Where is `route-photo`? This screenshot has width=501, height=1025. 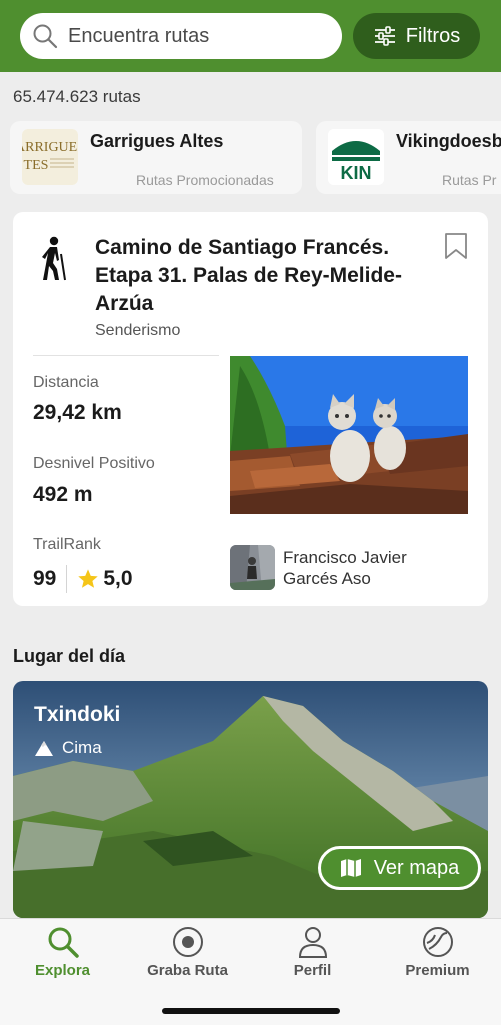
route-photo is located at coordinates (349, 435).